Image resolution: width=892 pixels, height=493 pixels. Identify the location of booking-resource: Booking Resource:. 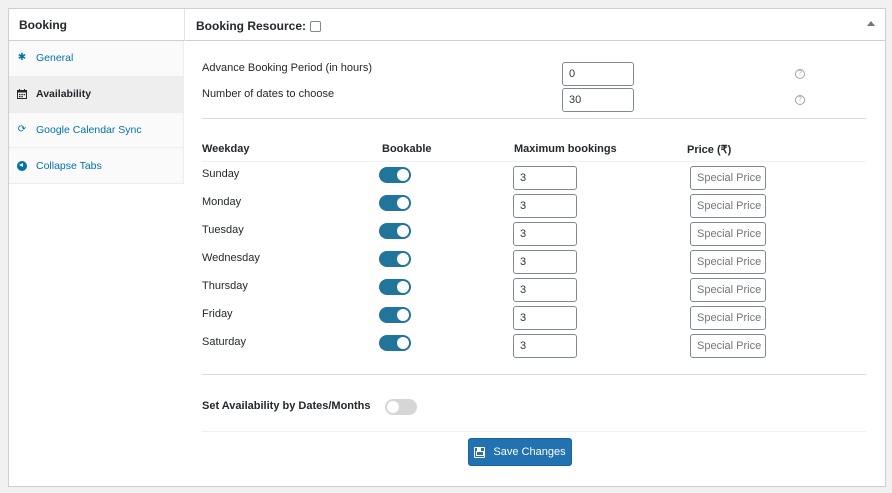
(259, 26).